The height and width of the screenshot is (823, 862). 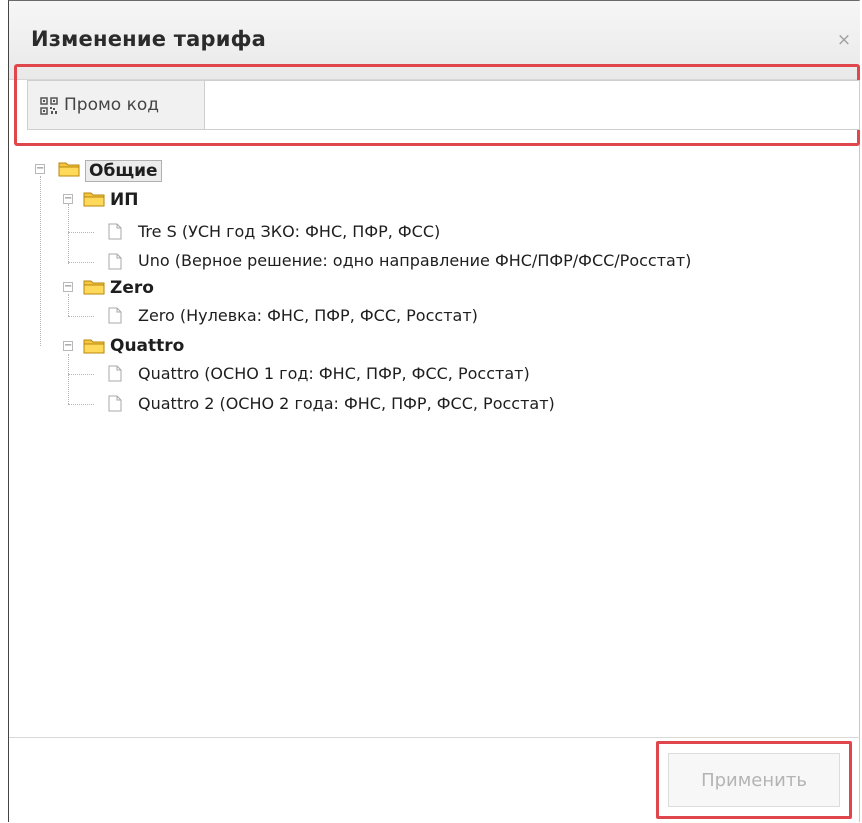 What do you see at coordinates (289, 231) in the screenshot?
I see `tree-item-label: Tre S (УСН год ЗКО: ФНС, ПФР, ФСС)` at bounding box center [289, 231].